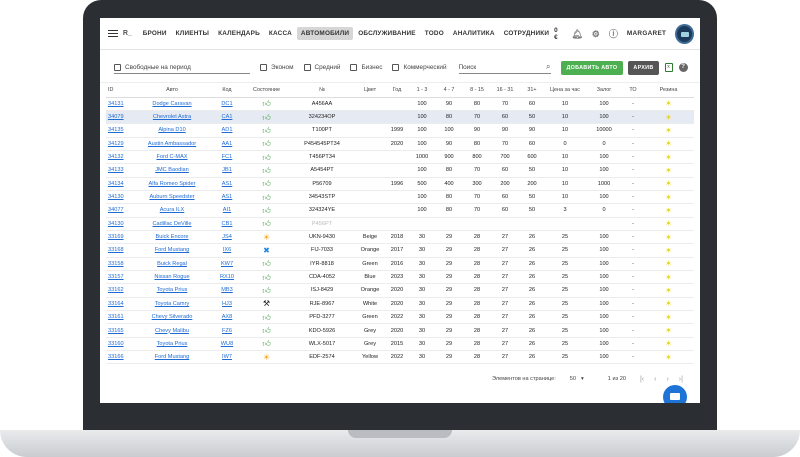 Image resolution: width=800 pixels, height=457 pixels. Describe the element at coordinates (172, 264) in the screenshot. I see `car-name-link: Buick Regal` at that location.